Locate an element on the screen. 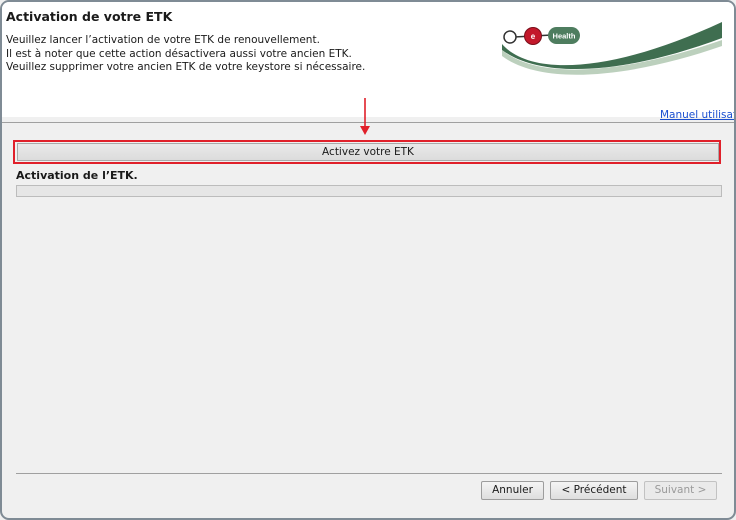 The height and width of the screenshot is (520, 736). red-arrow-annotation is located at coordinates (365, 116).